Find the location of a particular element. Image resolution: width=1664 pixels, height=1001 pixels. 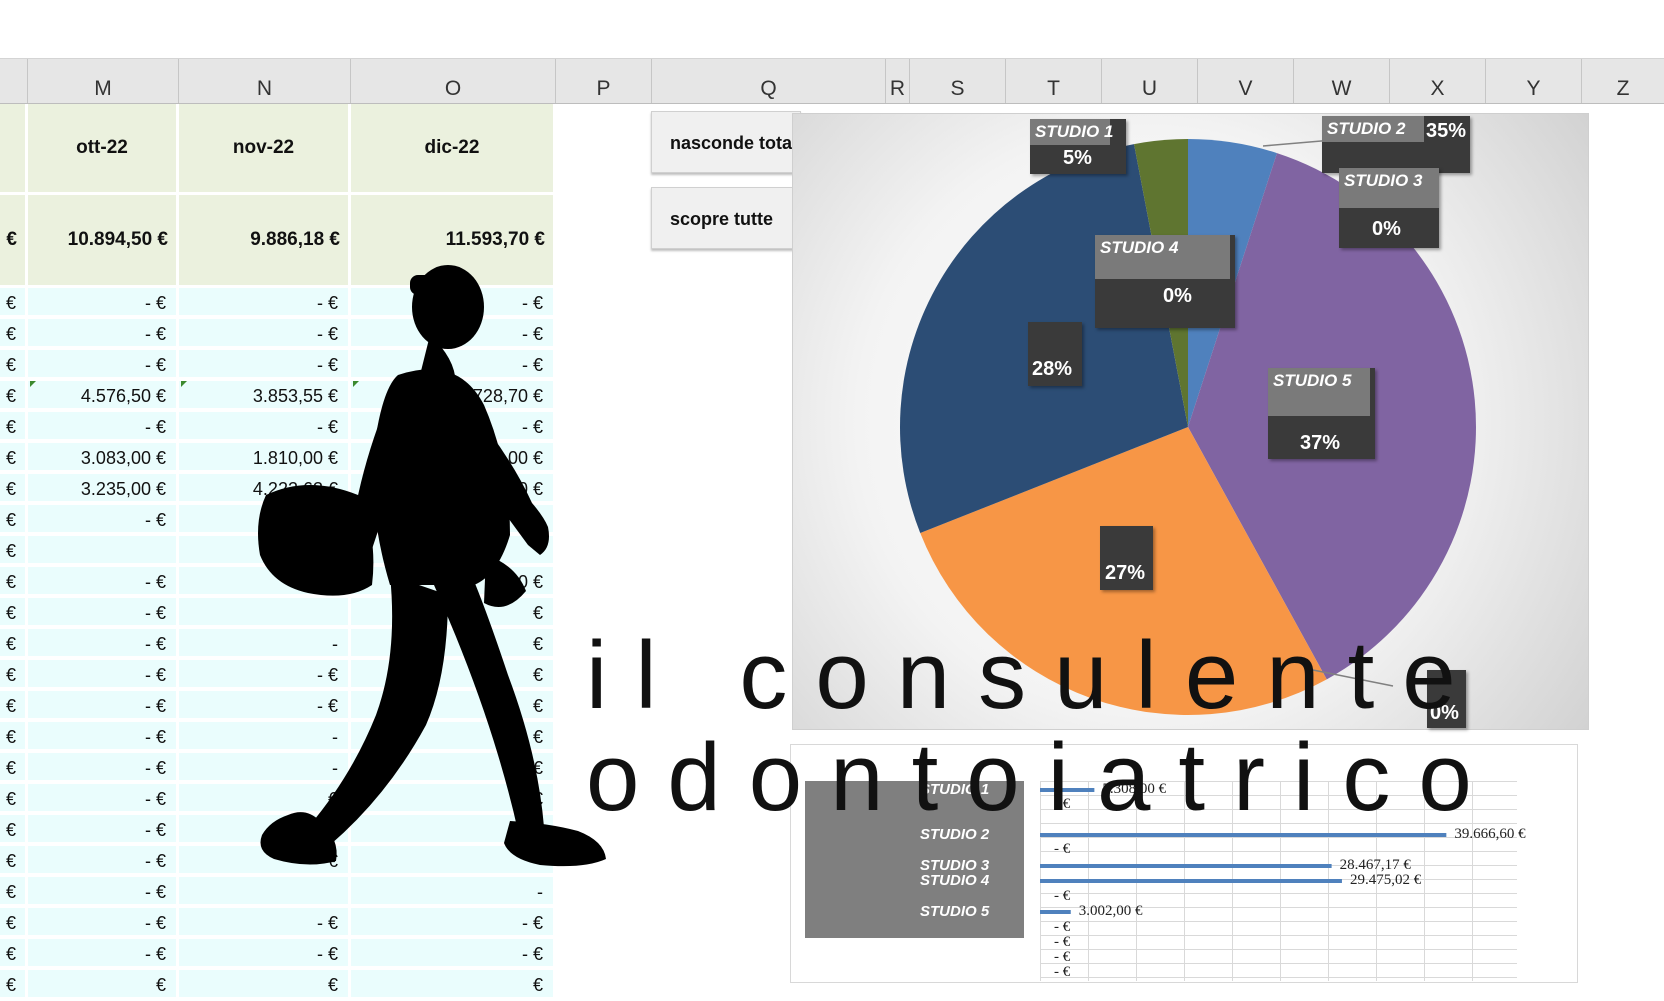

table-cell: 3.235,00 € is located at coordinates (103, 488).